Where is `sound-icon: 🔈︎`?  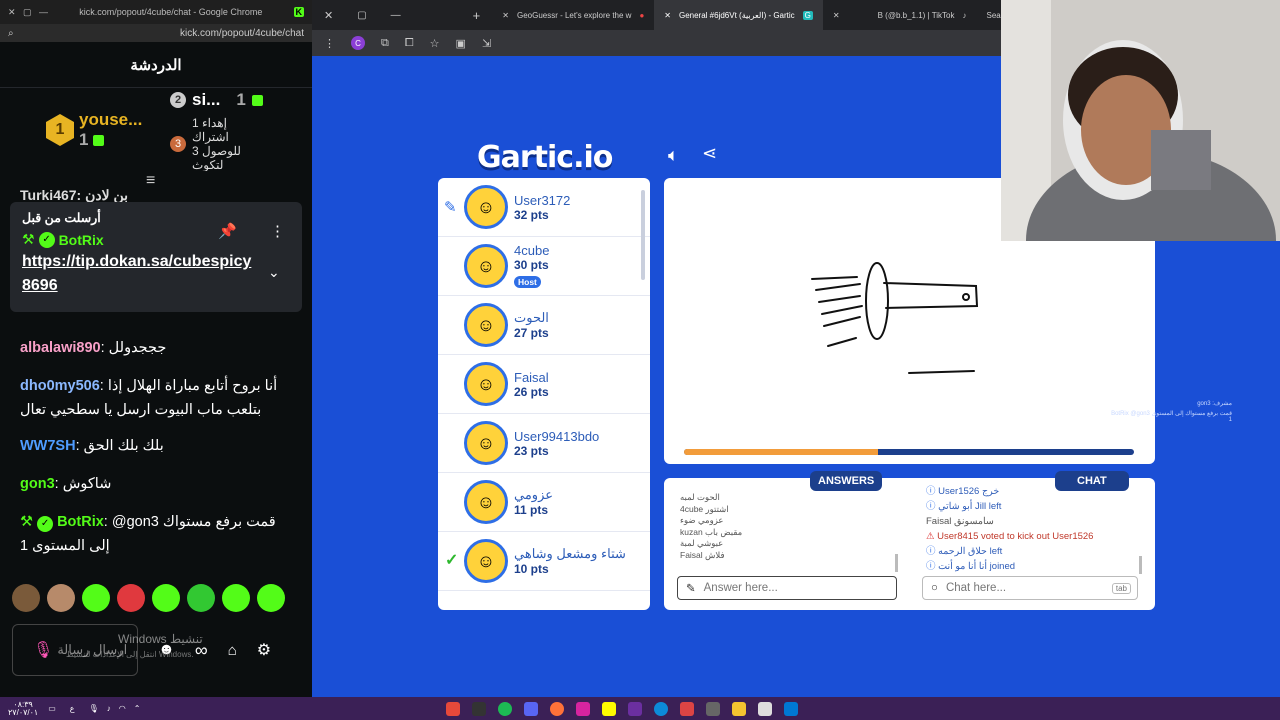 sound-icon: 🔈︎ is located at coordinates (673, 155).